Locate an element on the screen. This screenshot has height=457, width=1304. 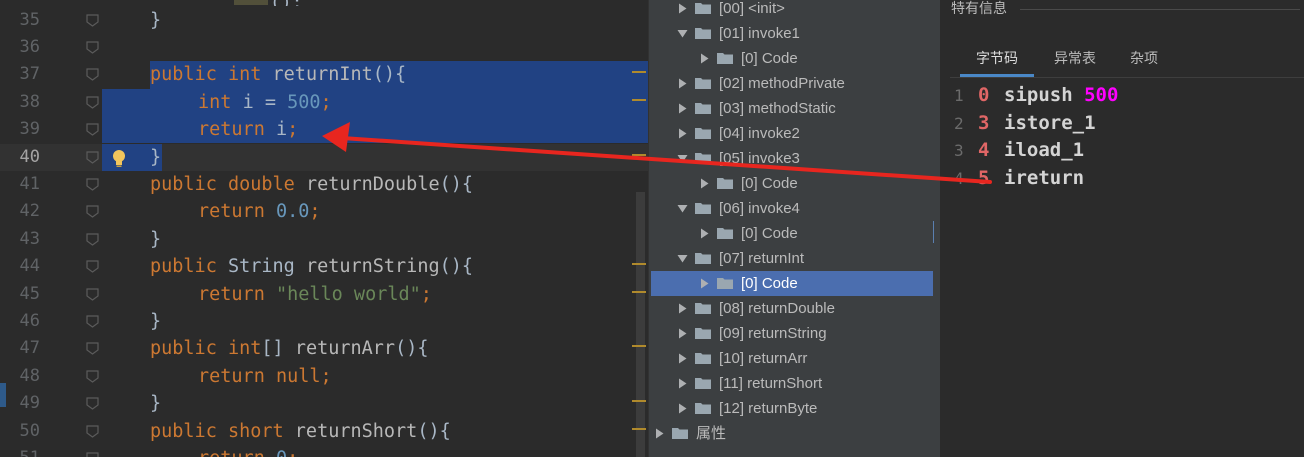
code-line: 41 public double returnDouble(){ is located at coordinates (324, 184).